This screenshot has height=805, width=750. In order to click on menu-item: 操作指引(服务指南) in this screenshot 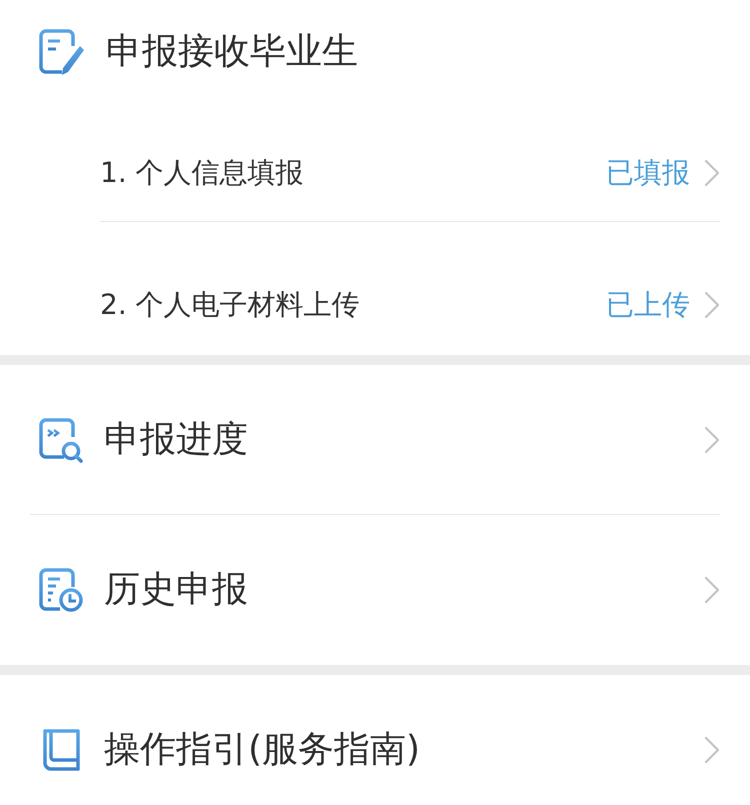, I will do `click(375, 740)`.